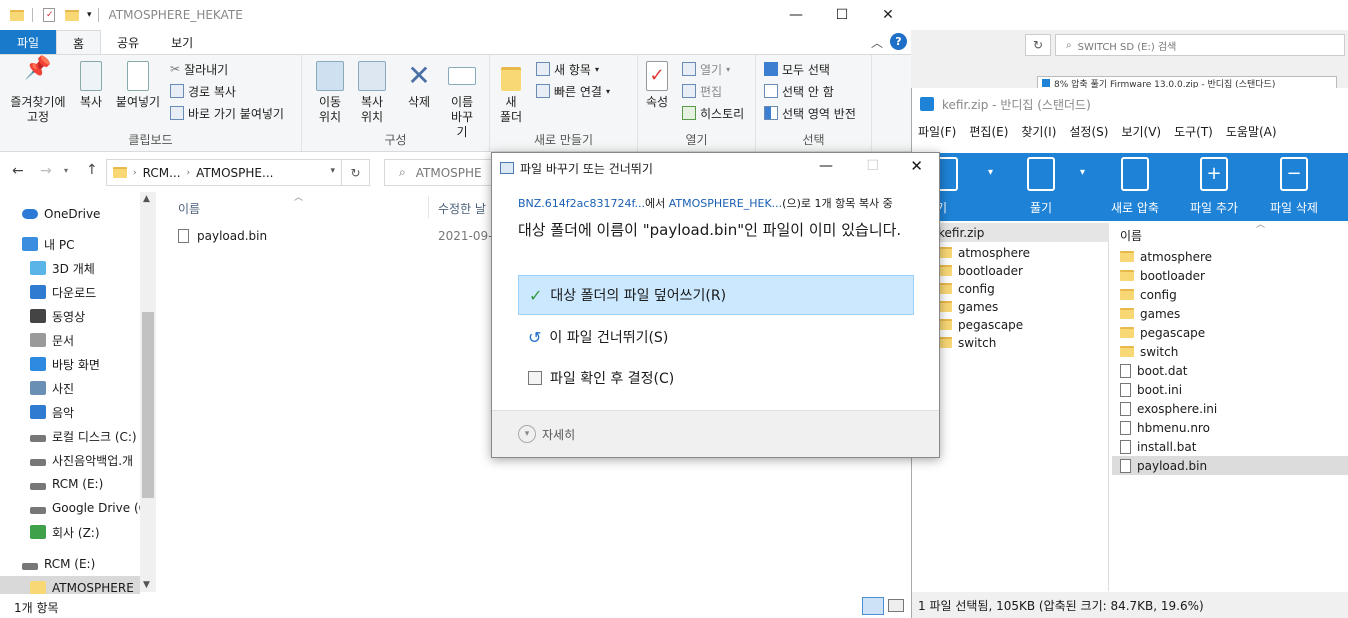 This screenshot has height=618, width=1348. I want to click on background-refresh-button: ↻, so click(1038, 45).